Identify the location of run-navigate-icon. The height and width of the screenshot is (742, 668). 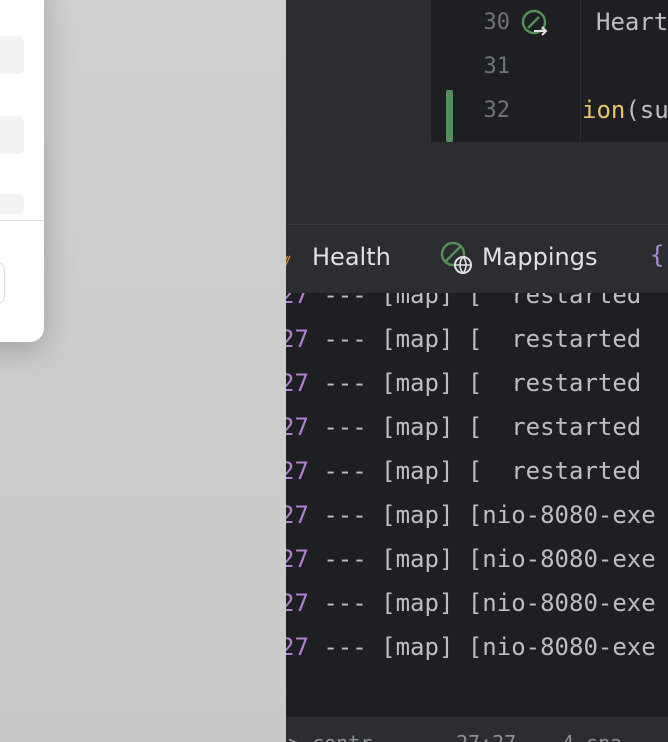
(535, 24).